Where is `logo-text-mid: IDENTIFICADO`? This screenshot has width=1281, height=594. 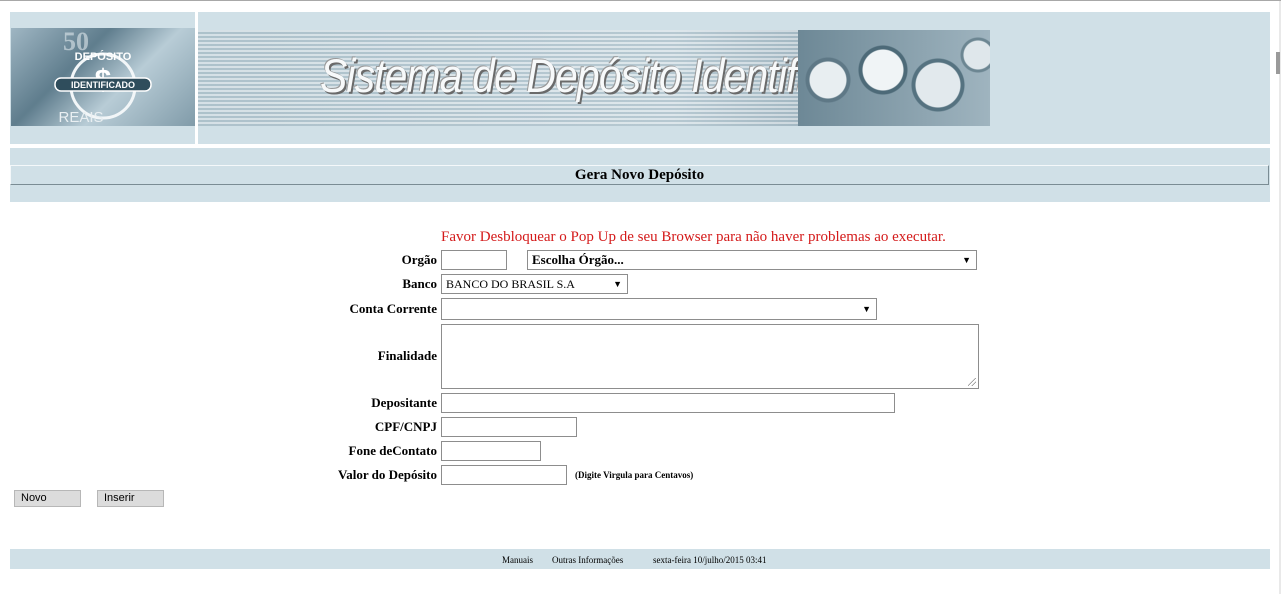
logo-text-mid: IDENTIFICADO is located at coordinates (103, 85).